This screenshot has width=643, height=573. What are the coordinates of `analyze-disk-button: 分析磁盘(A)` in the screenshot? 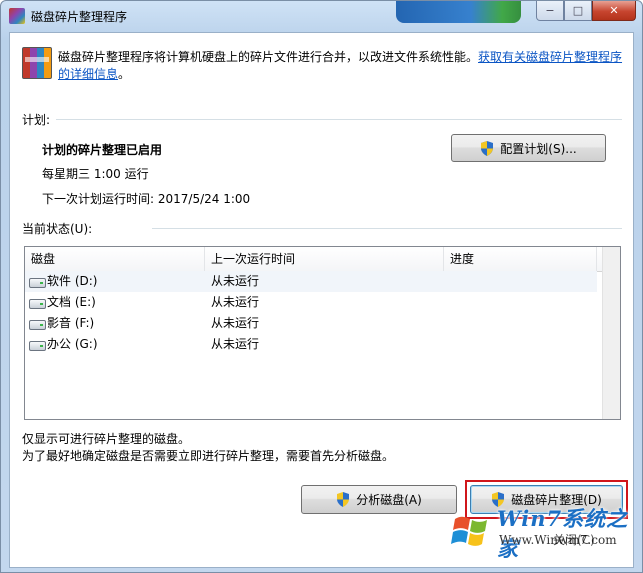 It's located at (379, 499).